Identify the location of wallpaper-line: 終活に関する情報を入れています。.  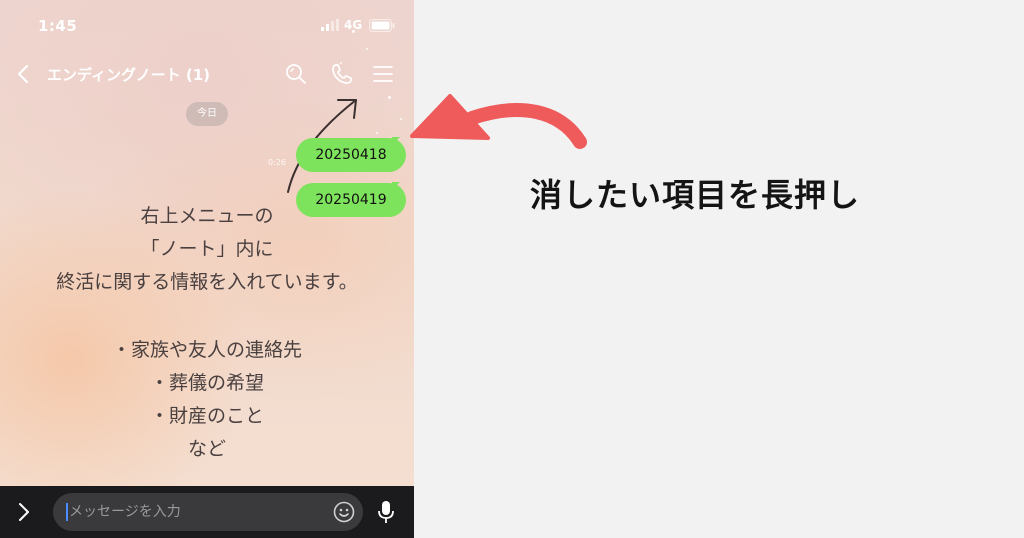
(207, 282).